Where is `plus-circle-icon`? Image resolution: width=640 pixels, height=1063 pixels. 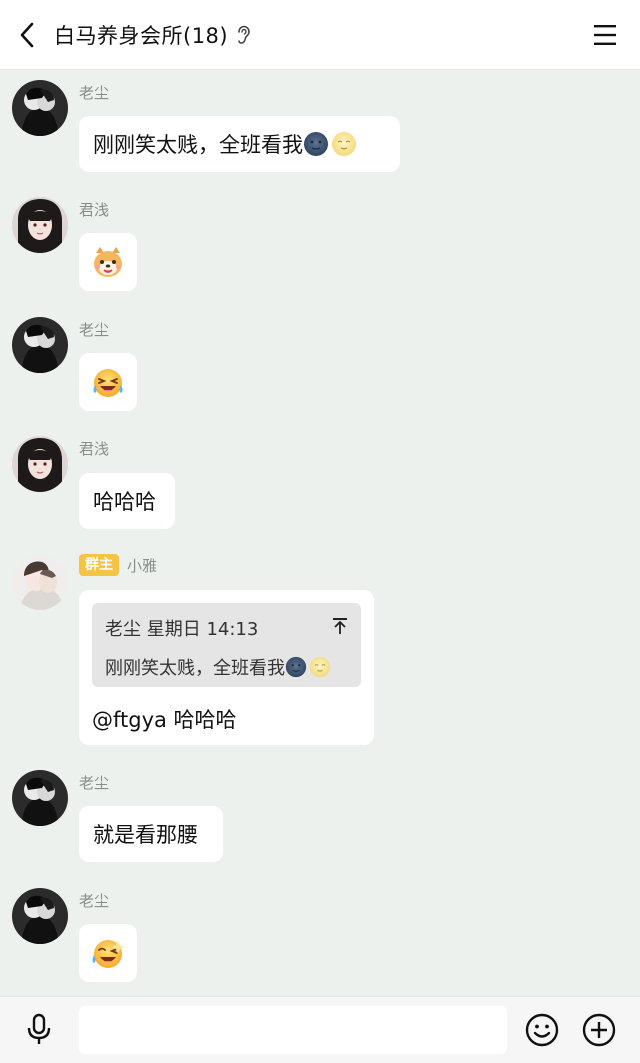
plus-circle-icon is located at coordinates (599, 1030).